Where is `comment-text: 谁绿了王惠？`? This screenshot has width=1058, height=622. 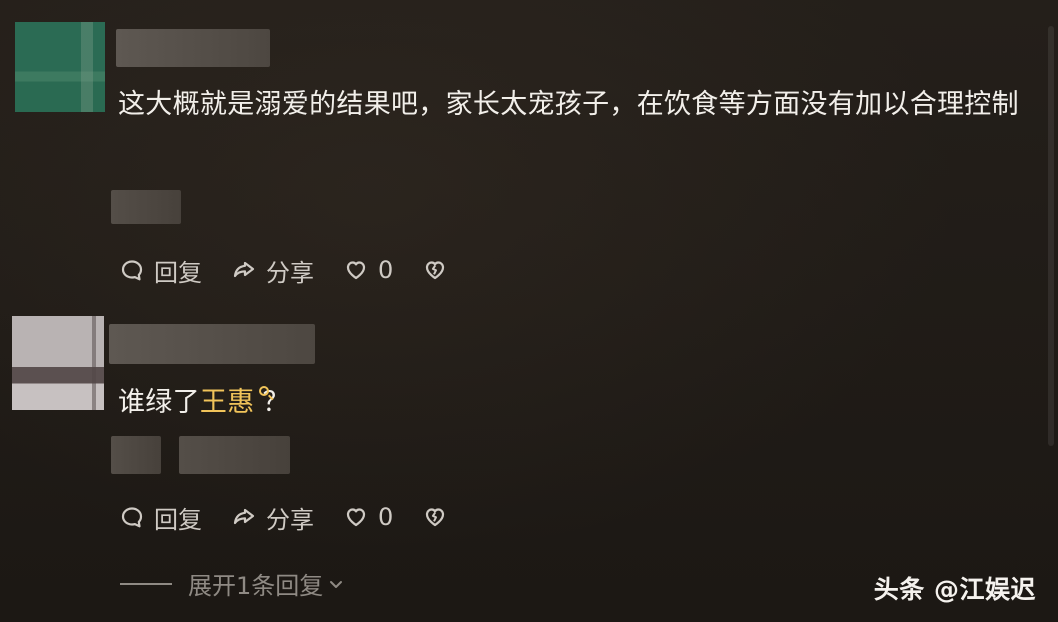
comment-text: 谁绿了王惠？ is located at coordinates (468, 403).